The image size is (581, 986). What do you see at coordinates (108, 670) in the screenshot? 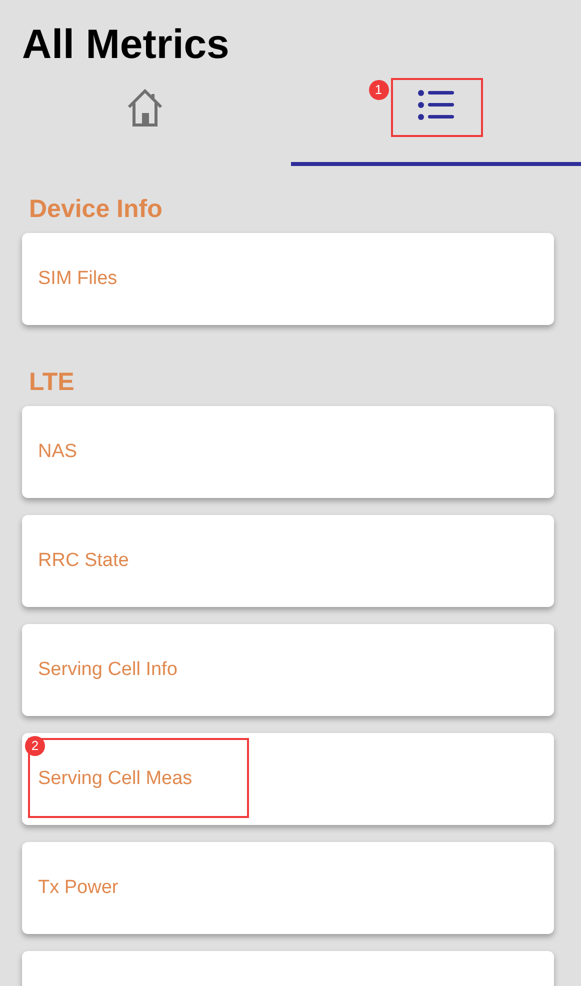
I see `metric-label: Serving Cell Info` at bounding box center [108, 670].